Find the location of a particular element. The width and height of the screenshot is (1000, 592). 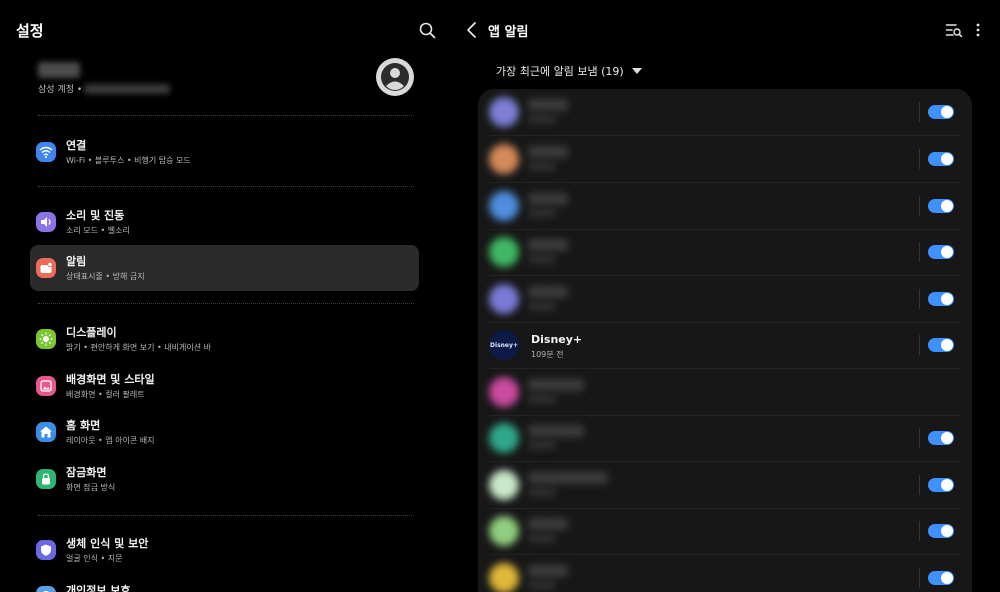

menu-item-wallpaper: 배경화면 및 스타일 배경화면 • 컬러 팔레트 is located at coordinates (224, 386).